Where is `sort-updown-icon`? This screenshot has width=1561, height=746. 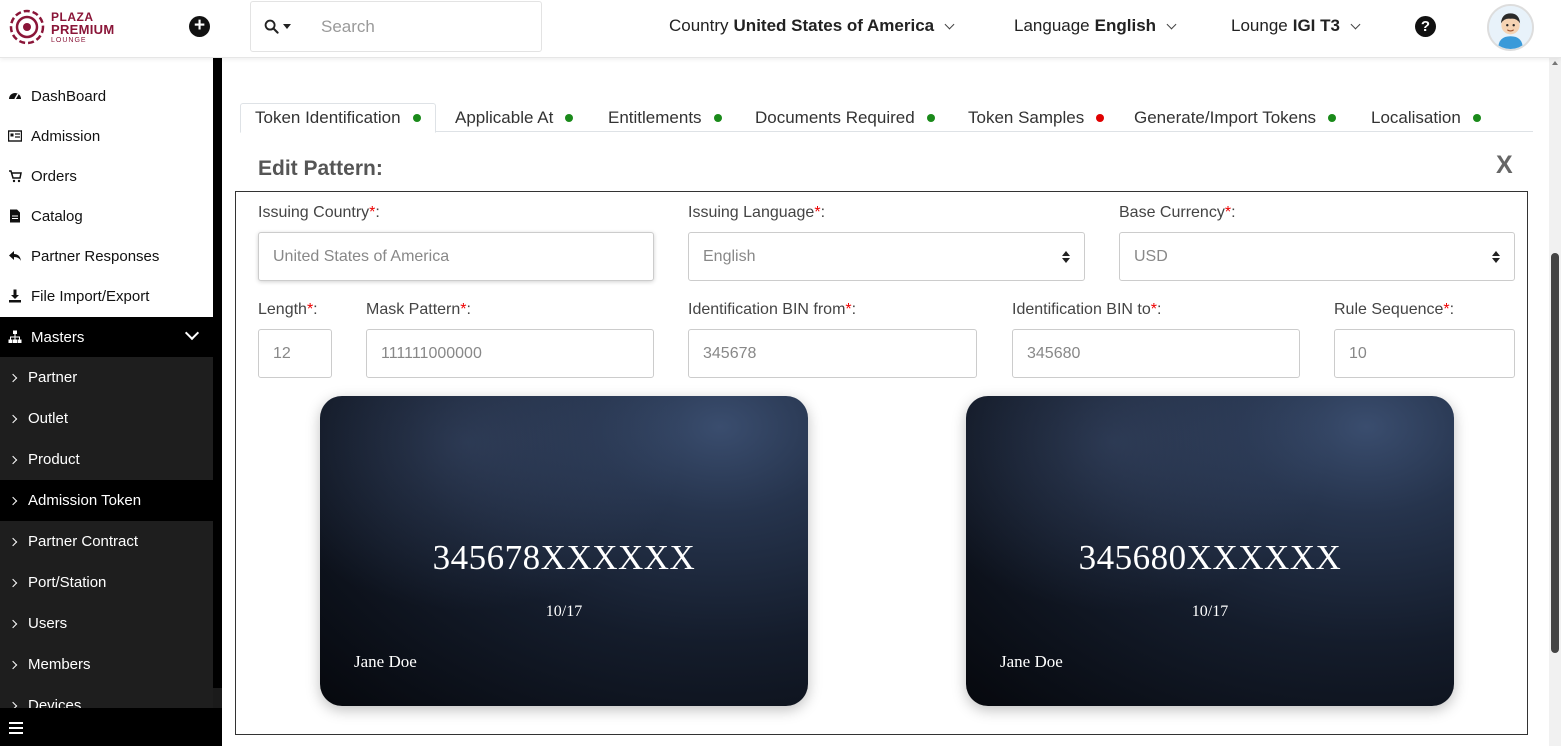
sort-updown-icon is located at coordinates (1066, 257).